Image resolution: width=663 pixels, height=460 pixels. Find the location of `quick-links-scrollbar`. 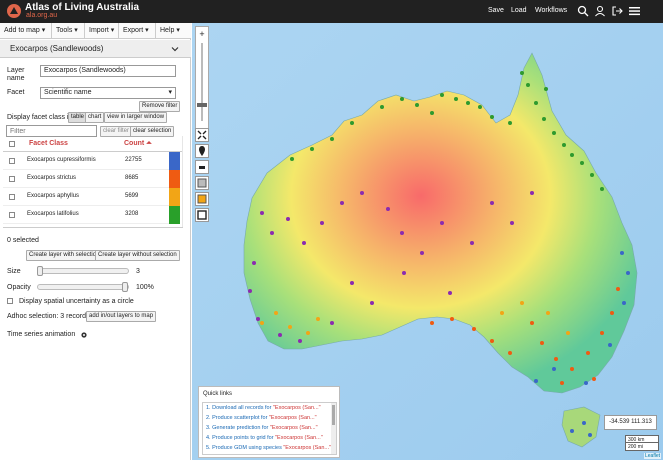

quick-links-scrollbar is located at coordinates (333, 428).